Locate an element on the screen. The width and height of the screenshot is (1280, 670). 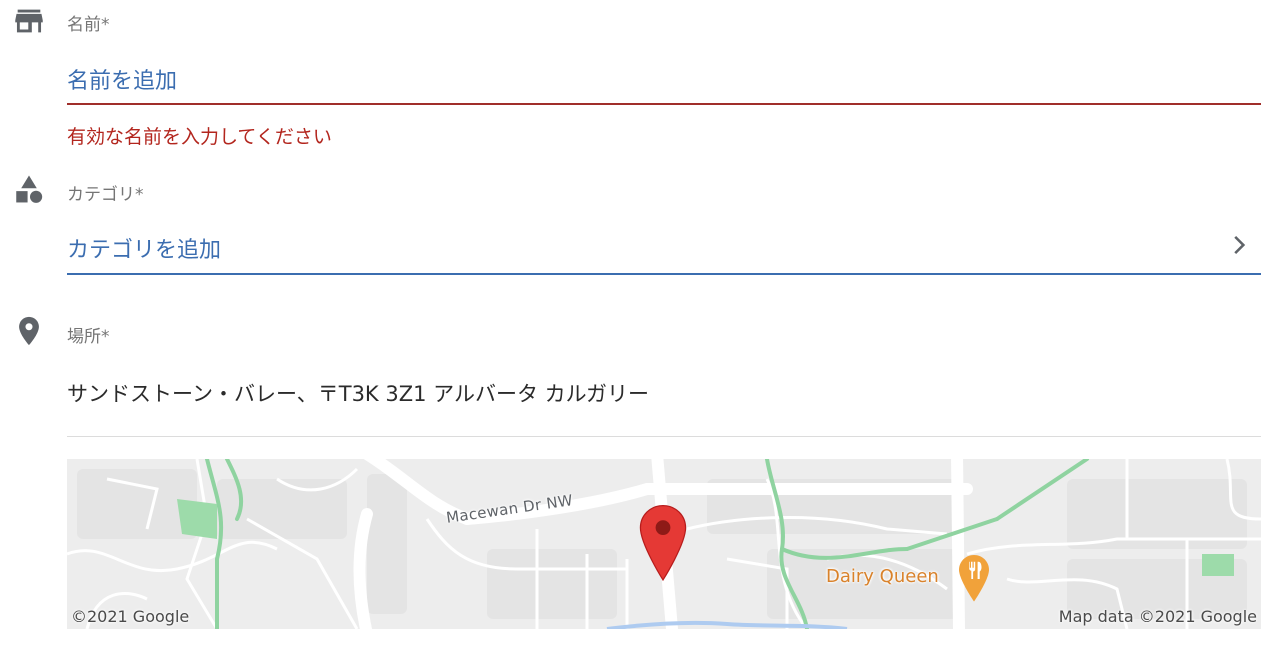
category-shapes-icon is located at coordinates (29, 189).